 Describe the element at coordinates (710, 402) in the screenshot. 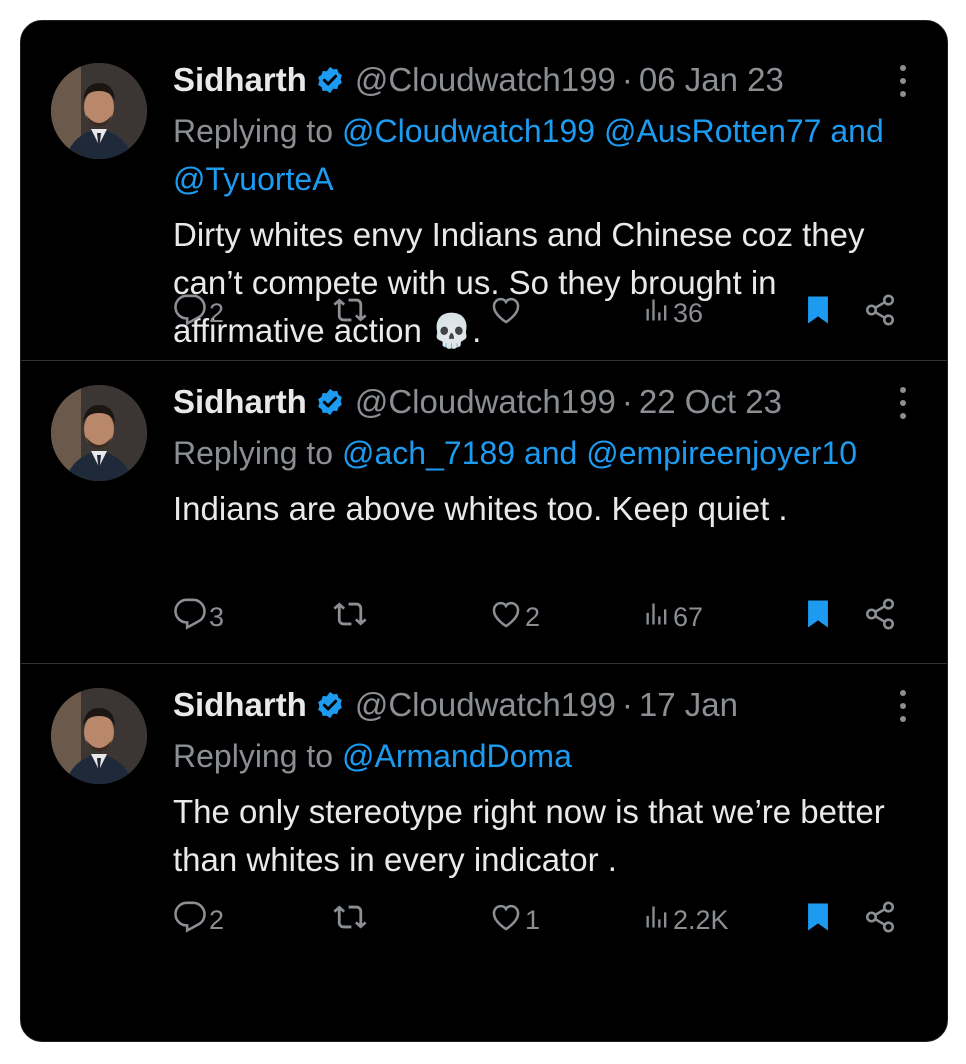

I see `tweet-date: 22 Oct 23` at that location.